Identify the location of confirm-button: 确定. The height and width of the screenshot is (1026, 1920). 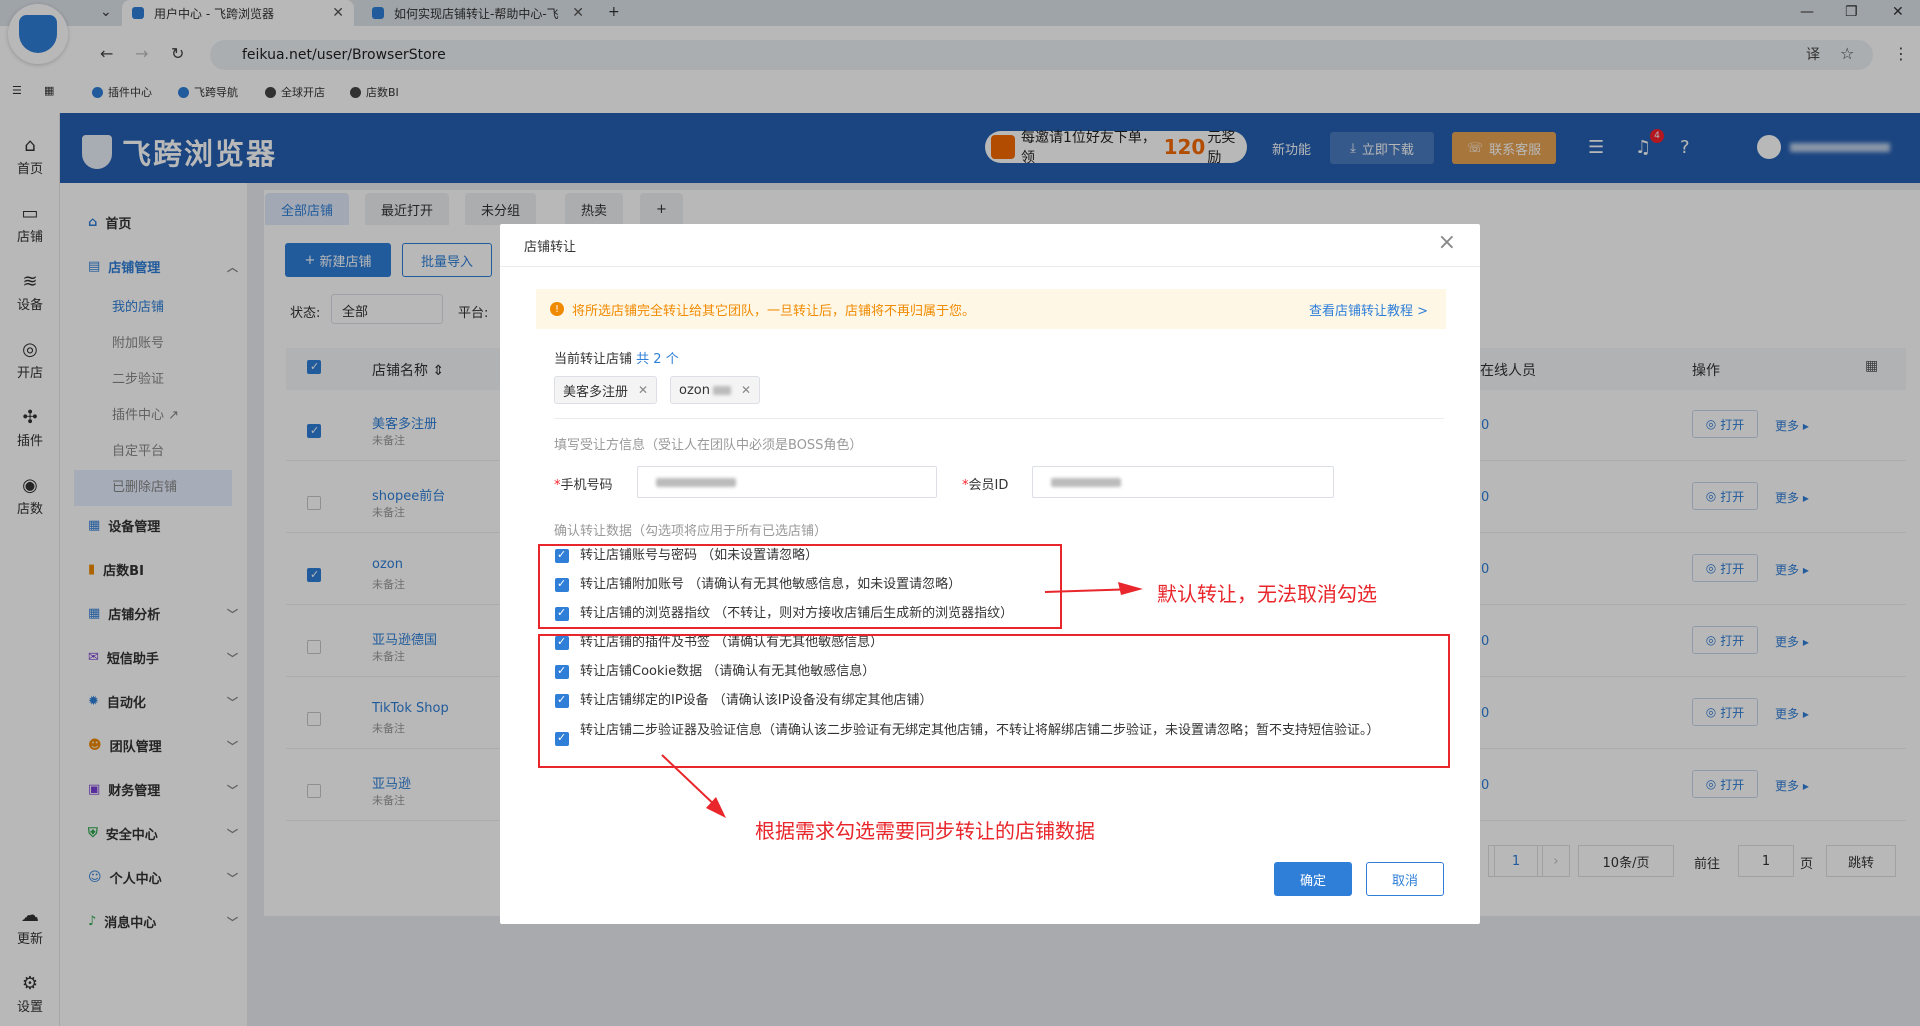
(1313, 879).